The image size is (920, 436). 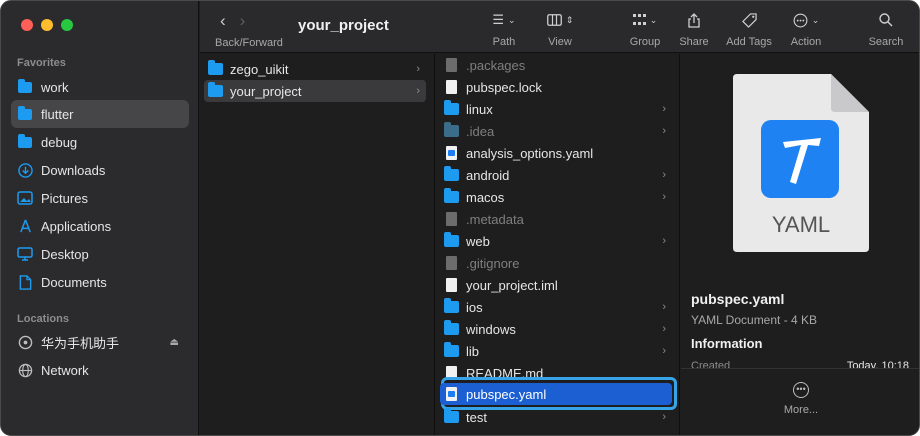 What do you see at coordinates (43, 319) in the screenshot?
I see `locations-heading: Locations` at bounding box center [43, 319].